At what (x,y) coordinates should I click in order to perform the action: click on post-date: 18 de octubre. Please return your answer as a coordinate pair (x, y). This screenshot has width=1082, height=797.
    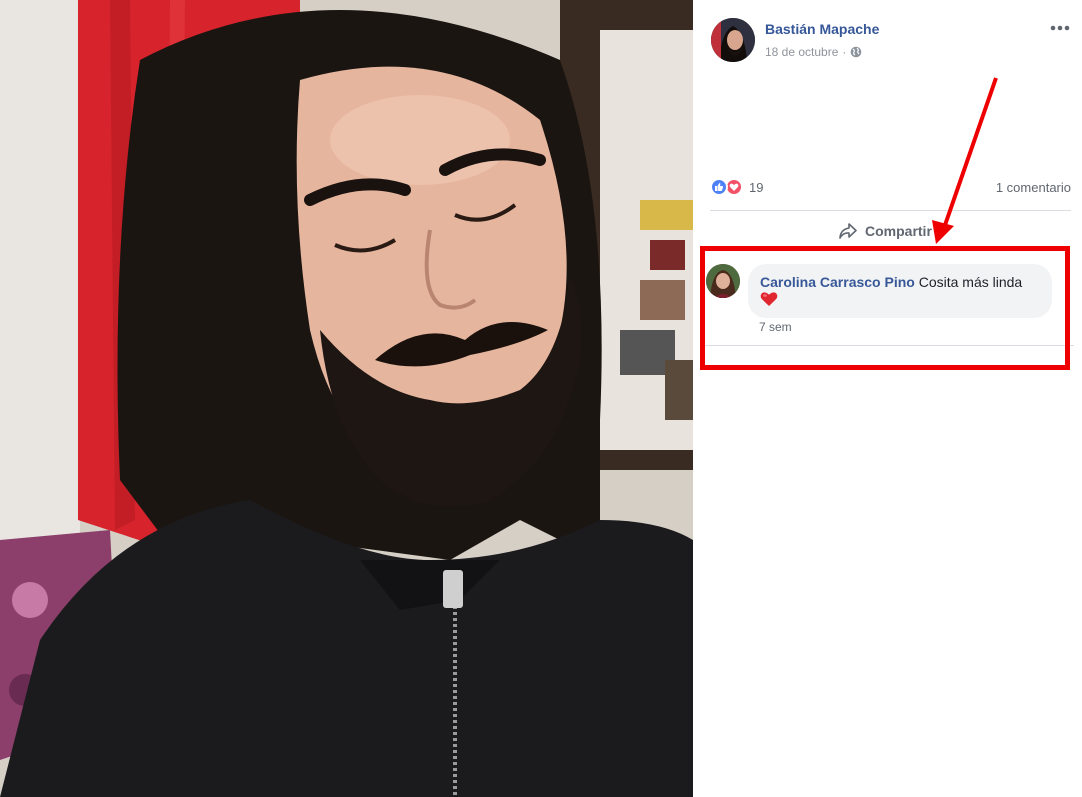
    Looking at the image, I should click on (801, 52).